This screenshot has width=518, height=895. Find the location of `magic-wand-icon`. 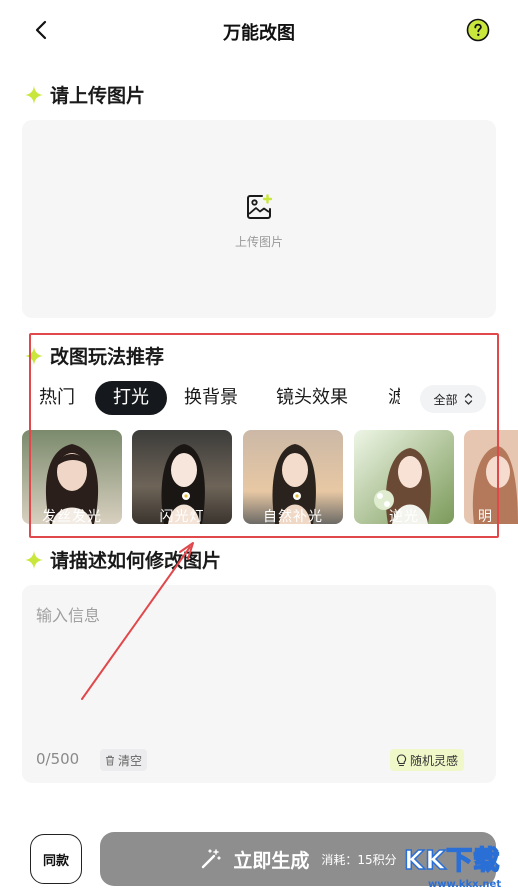

magic-wand-icon is located at coordinates (212, 859).